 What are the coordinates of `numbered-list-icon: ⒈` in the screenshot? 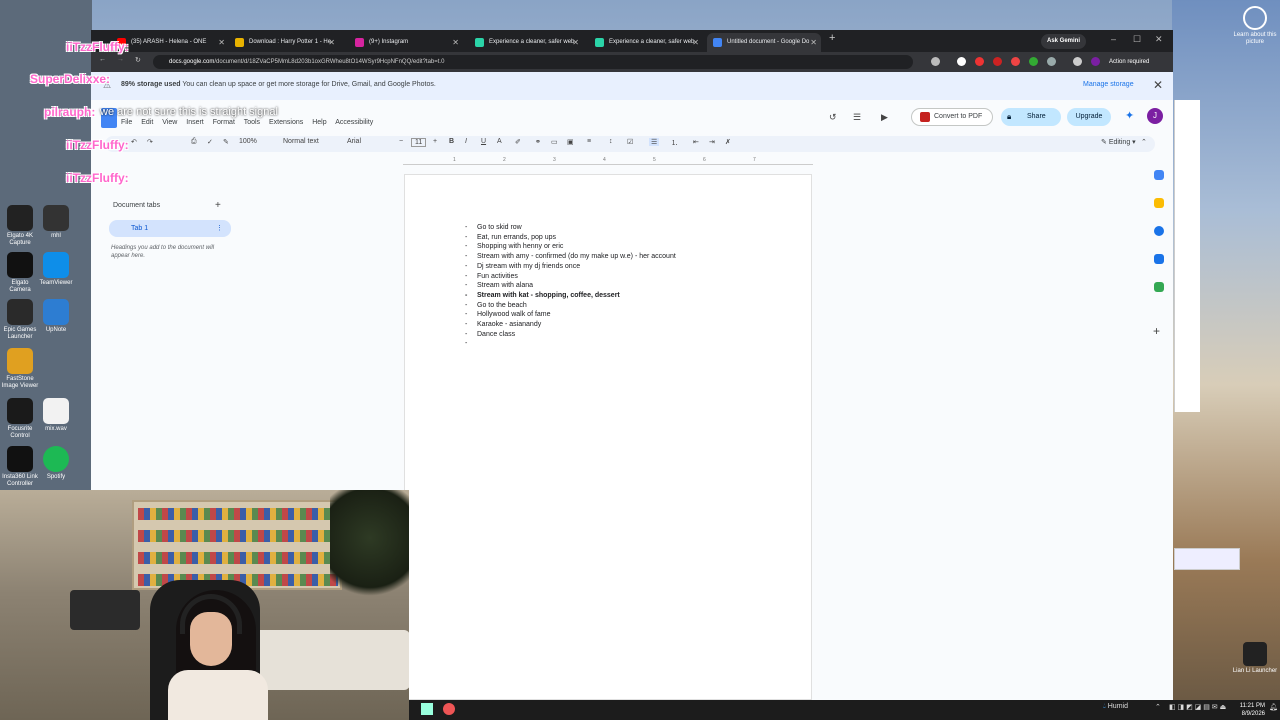 It's located at (674, 143).